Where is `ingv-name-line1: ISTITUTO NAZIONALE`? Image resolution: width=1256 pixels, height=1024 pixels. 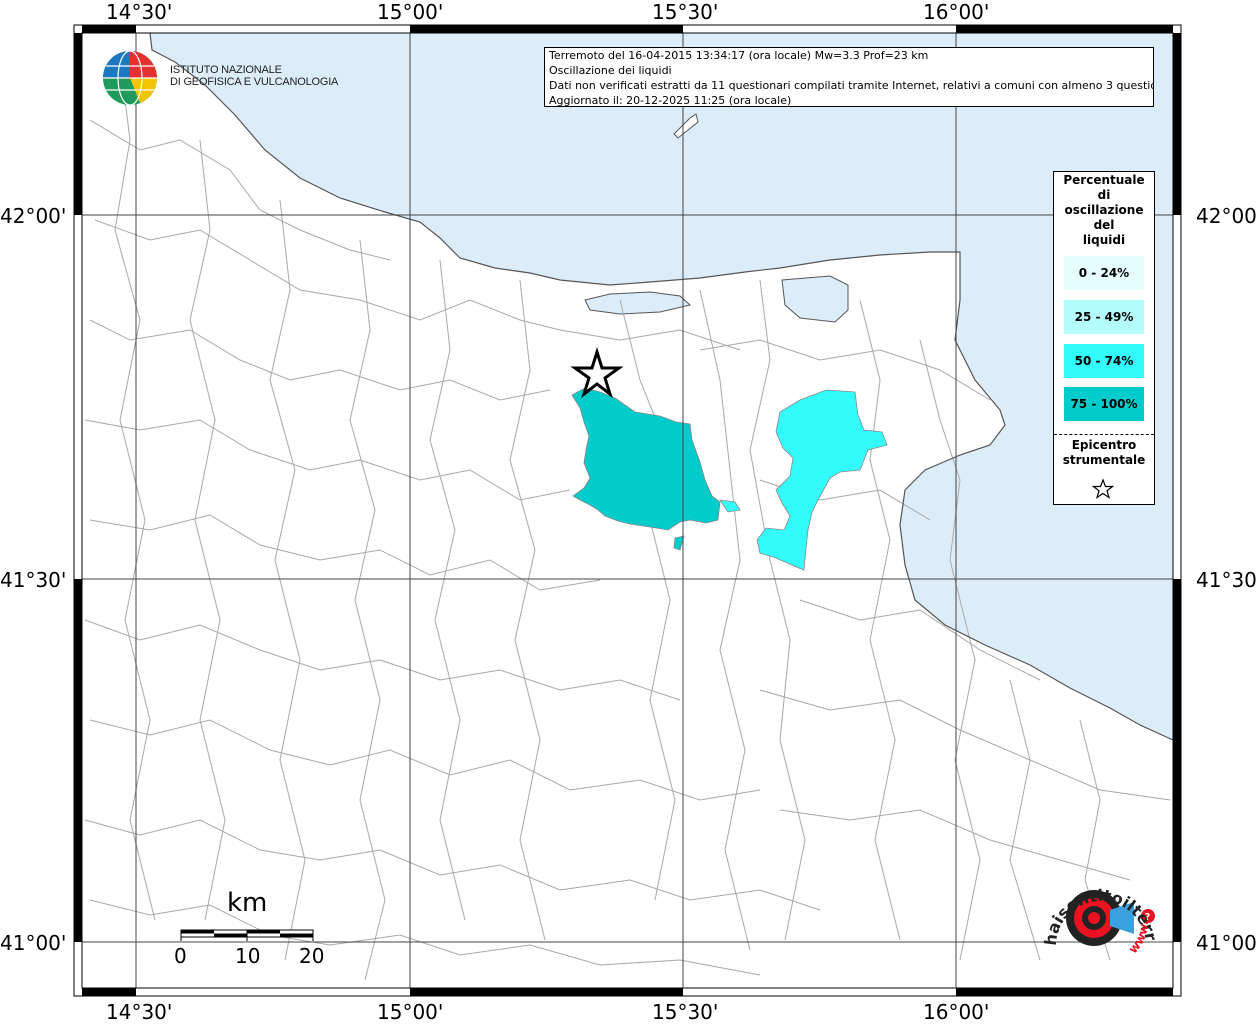 ingv-name-line1: ISTITUTO NAZIONALE is located at coordinates (226, 70).